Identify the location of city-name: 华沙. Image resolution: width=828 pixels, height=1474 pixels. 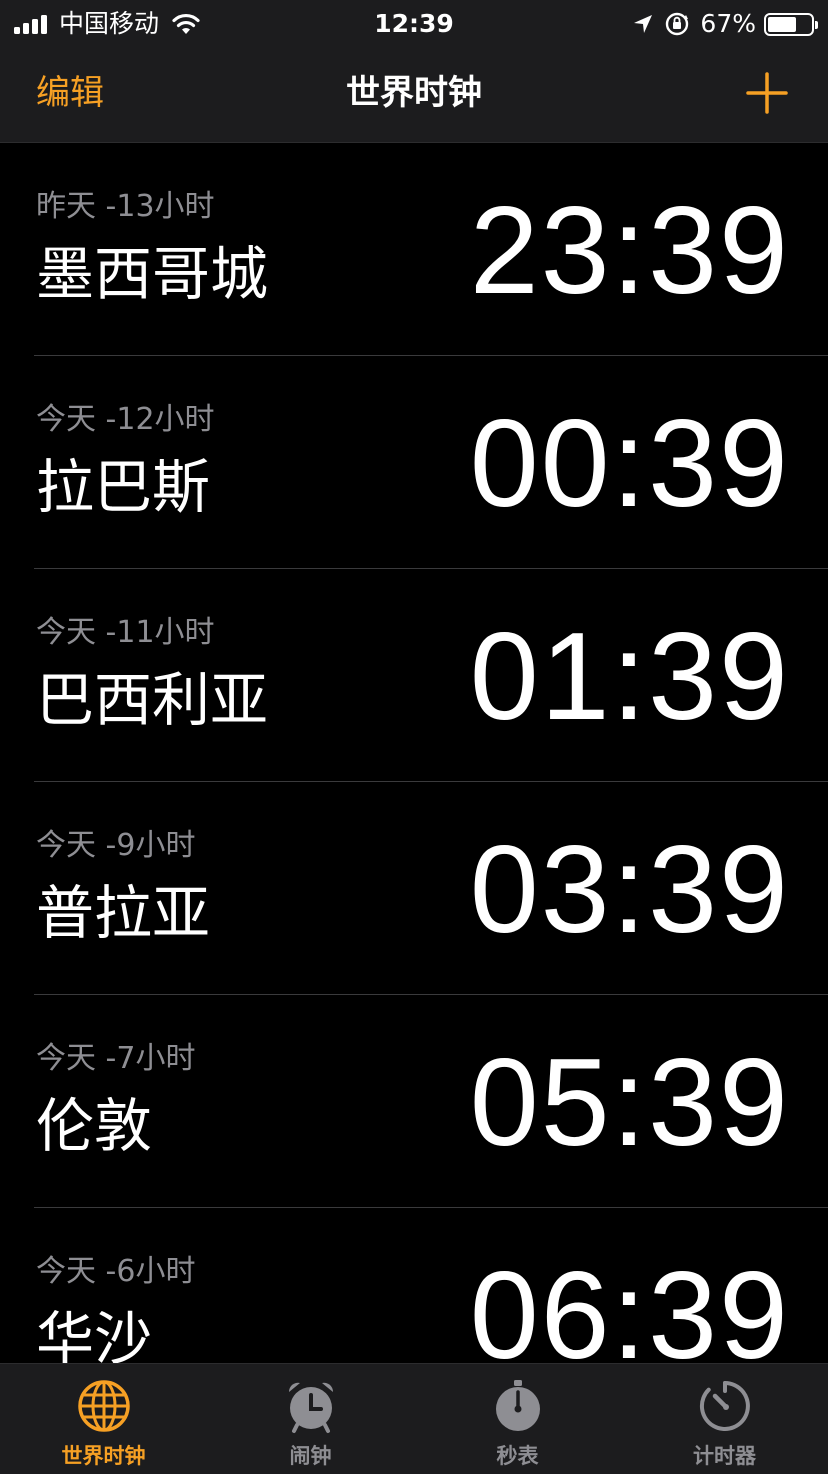
(94, 1334).